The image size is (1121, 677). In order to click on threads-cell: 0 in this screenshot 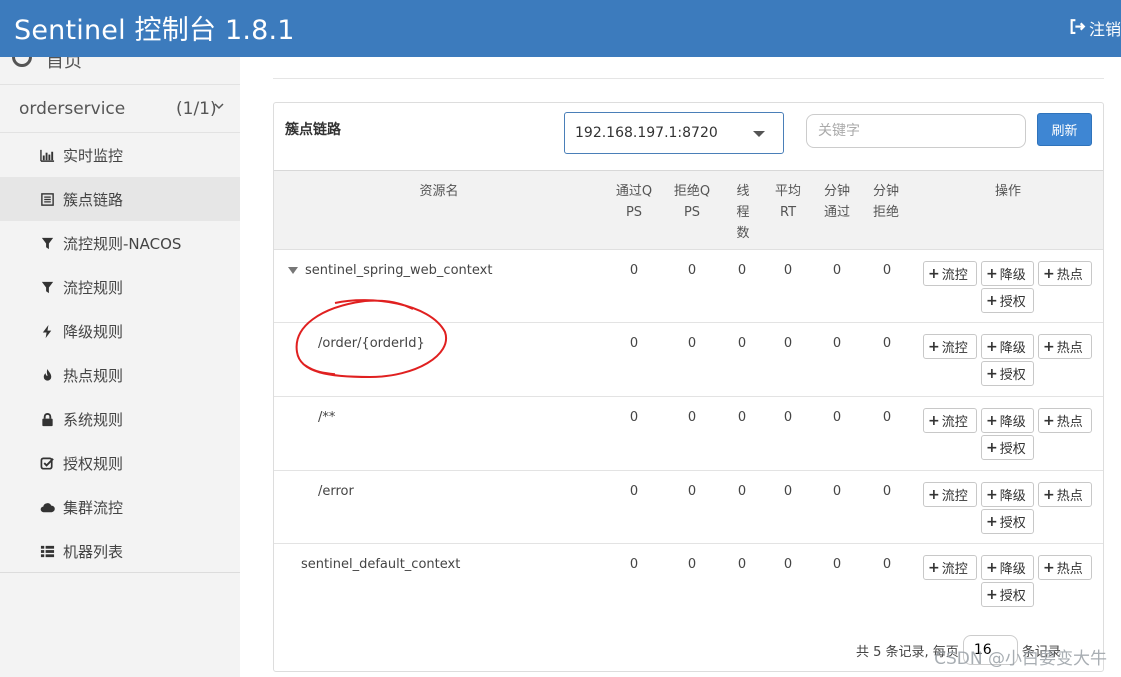, I will do `click(742, 270)`.